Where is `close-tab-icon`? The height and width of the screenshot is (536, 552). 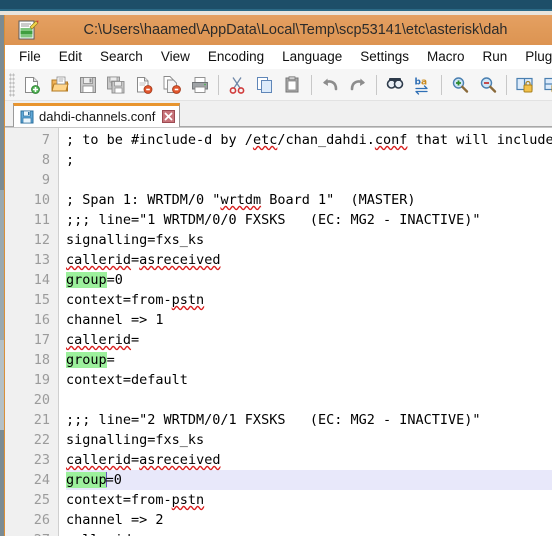
close-tab-icon is located at coordinates (168, 117).